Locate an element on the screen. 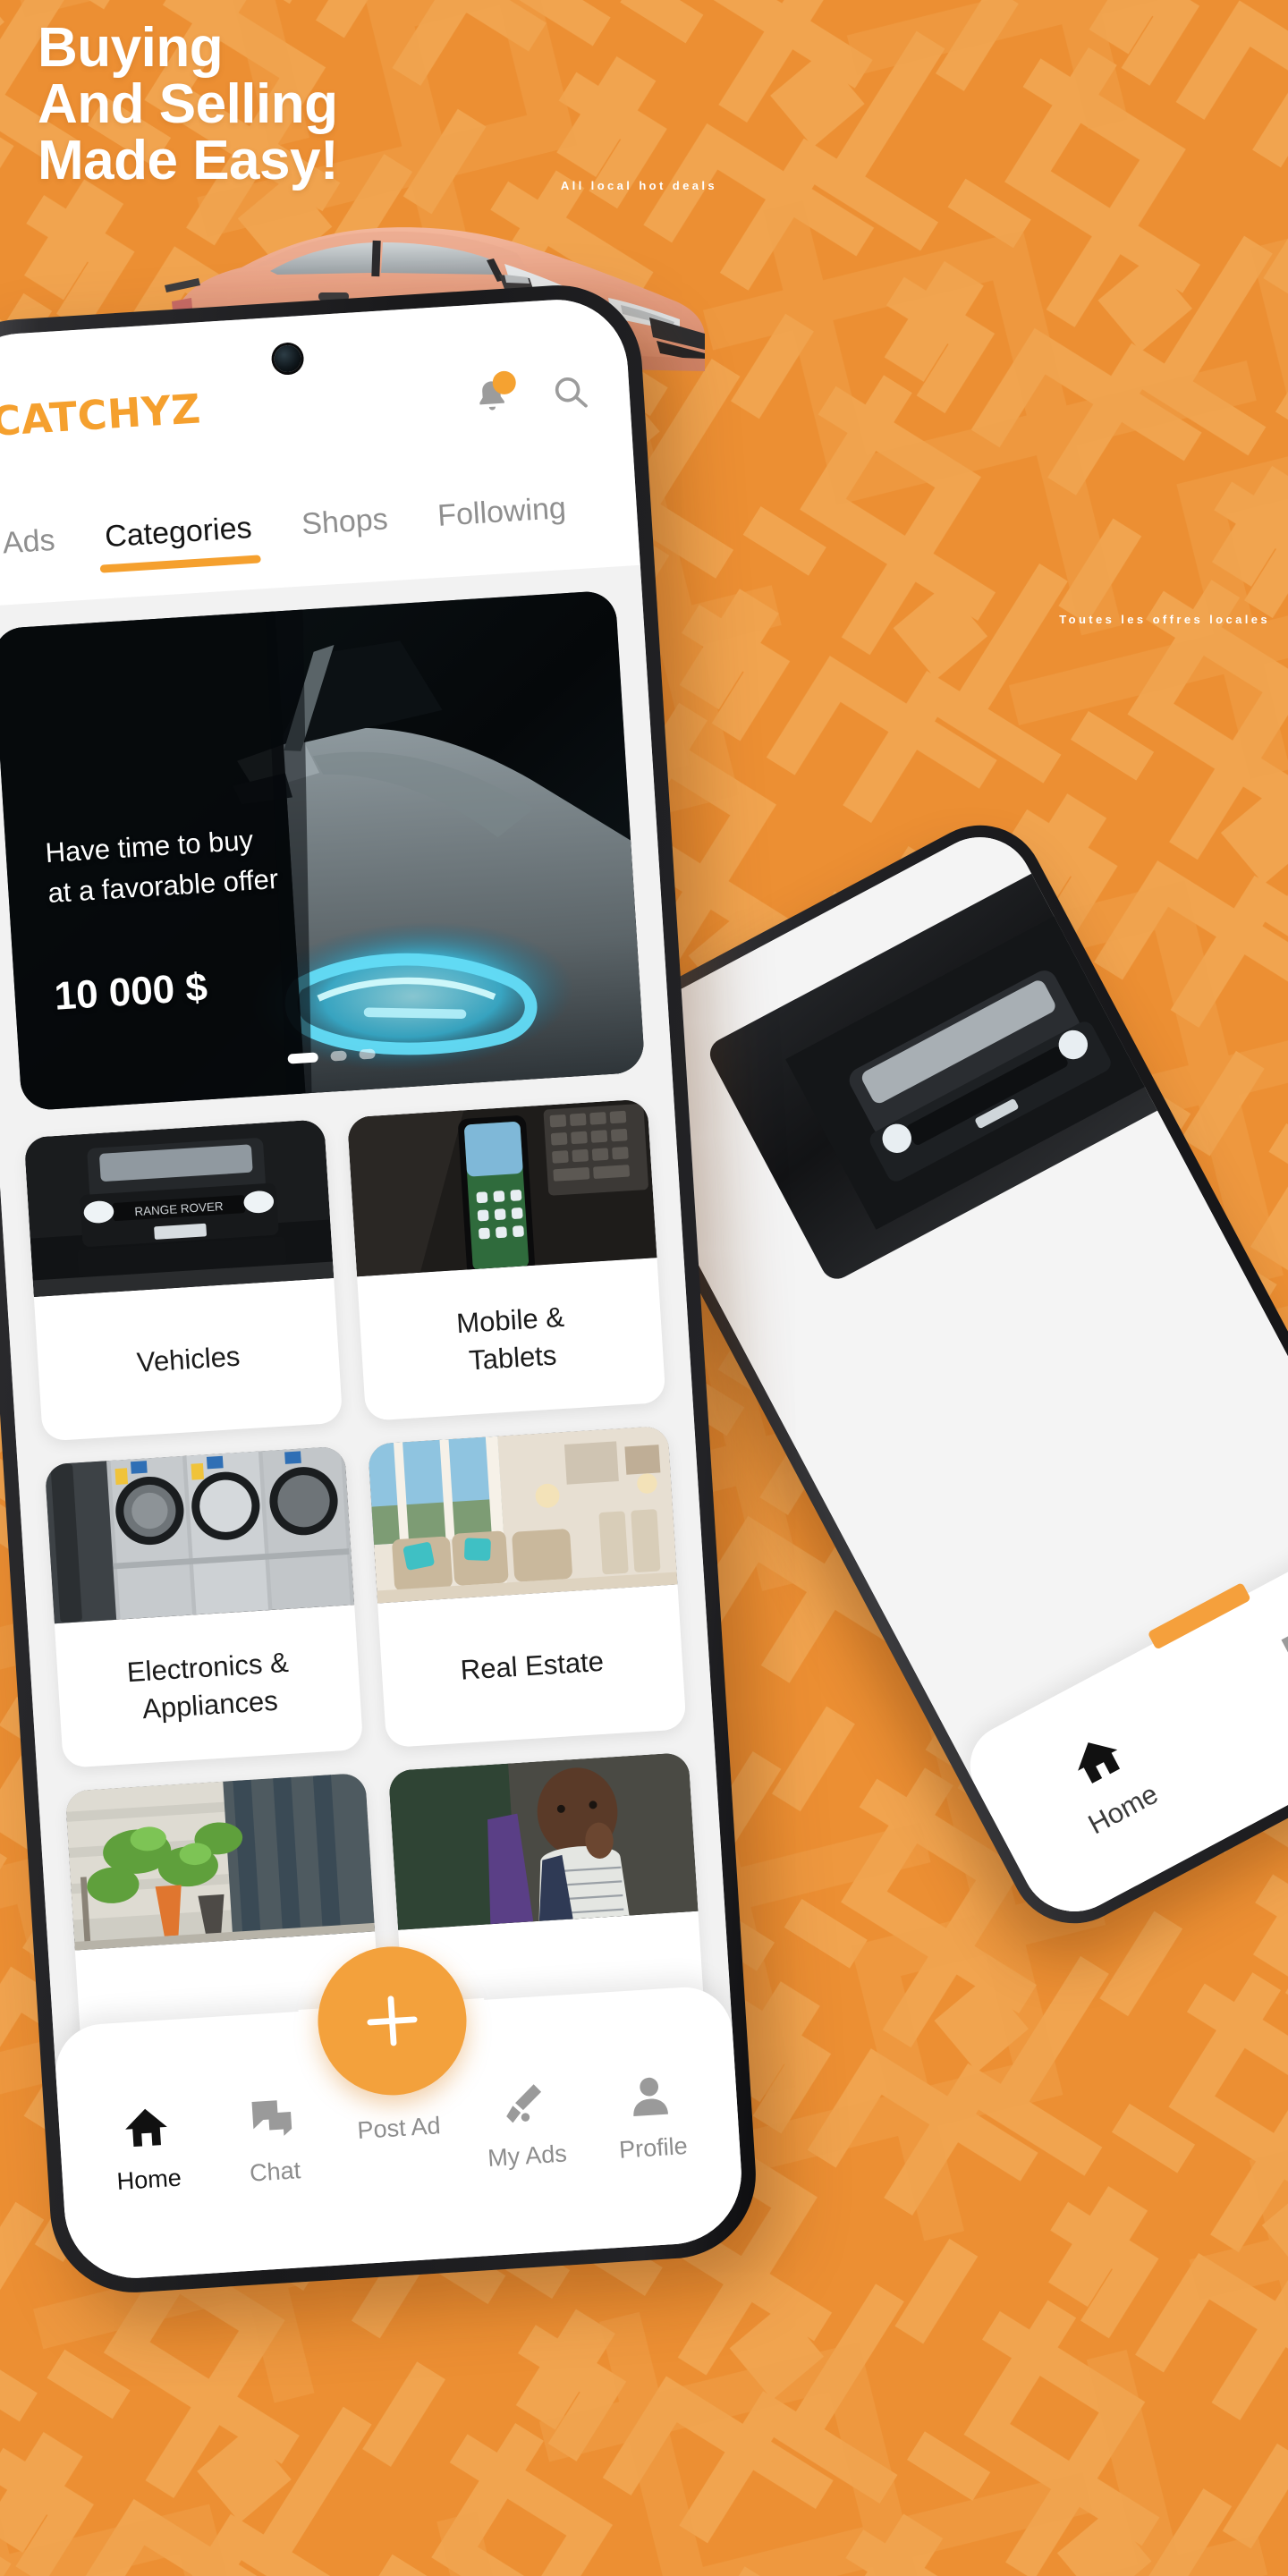 The width and height of the screenshot is (1288, 2576). category-label-real-estate: Real Estate is located at coordinates (532, 1665).